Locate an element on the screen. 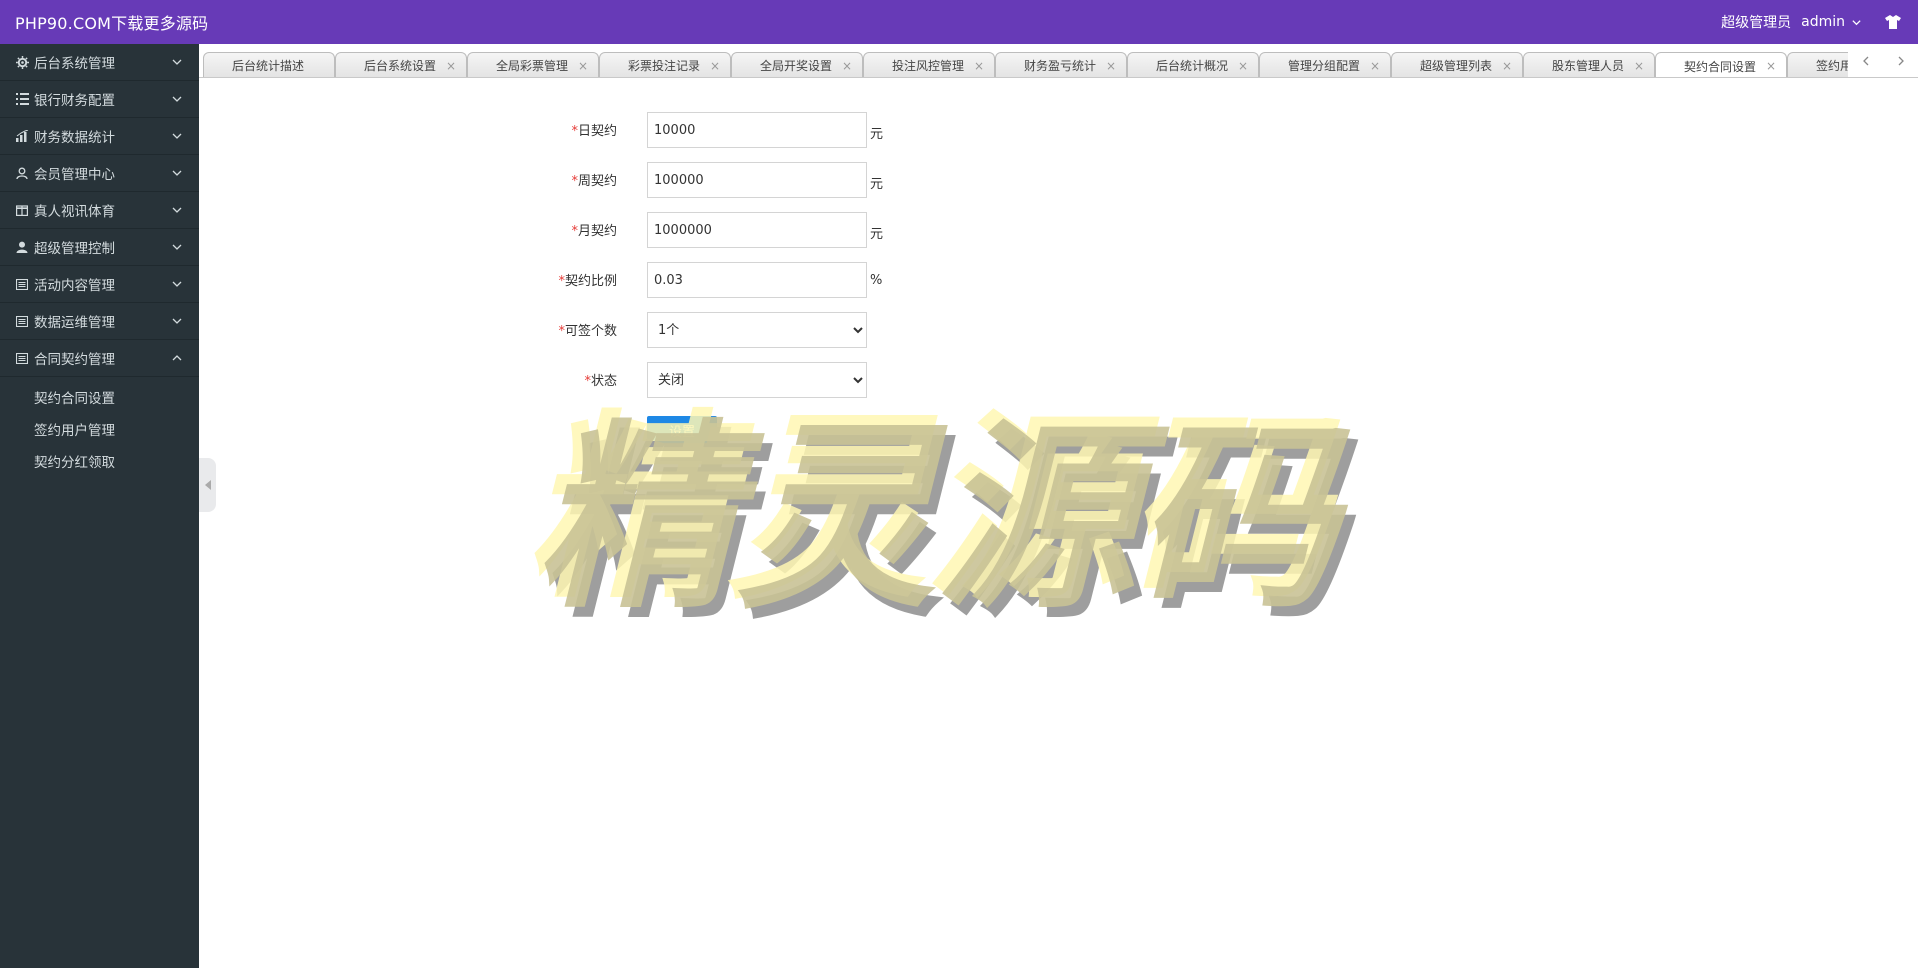 This screenshot has width=1918, height=968. tab-label: 管理分组配置 is located at coordinates (1324, 66).